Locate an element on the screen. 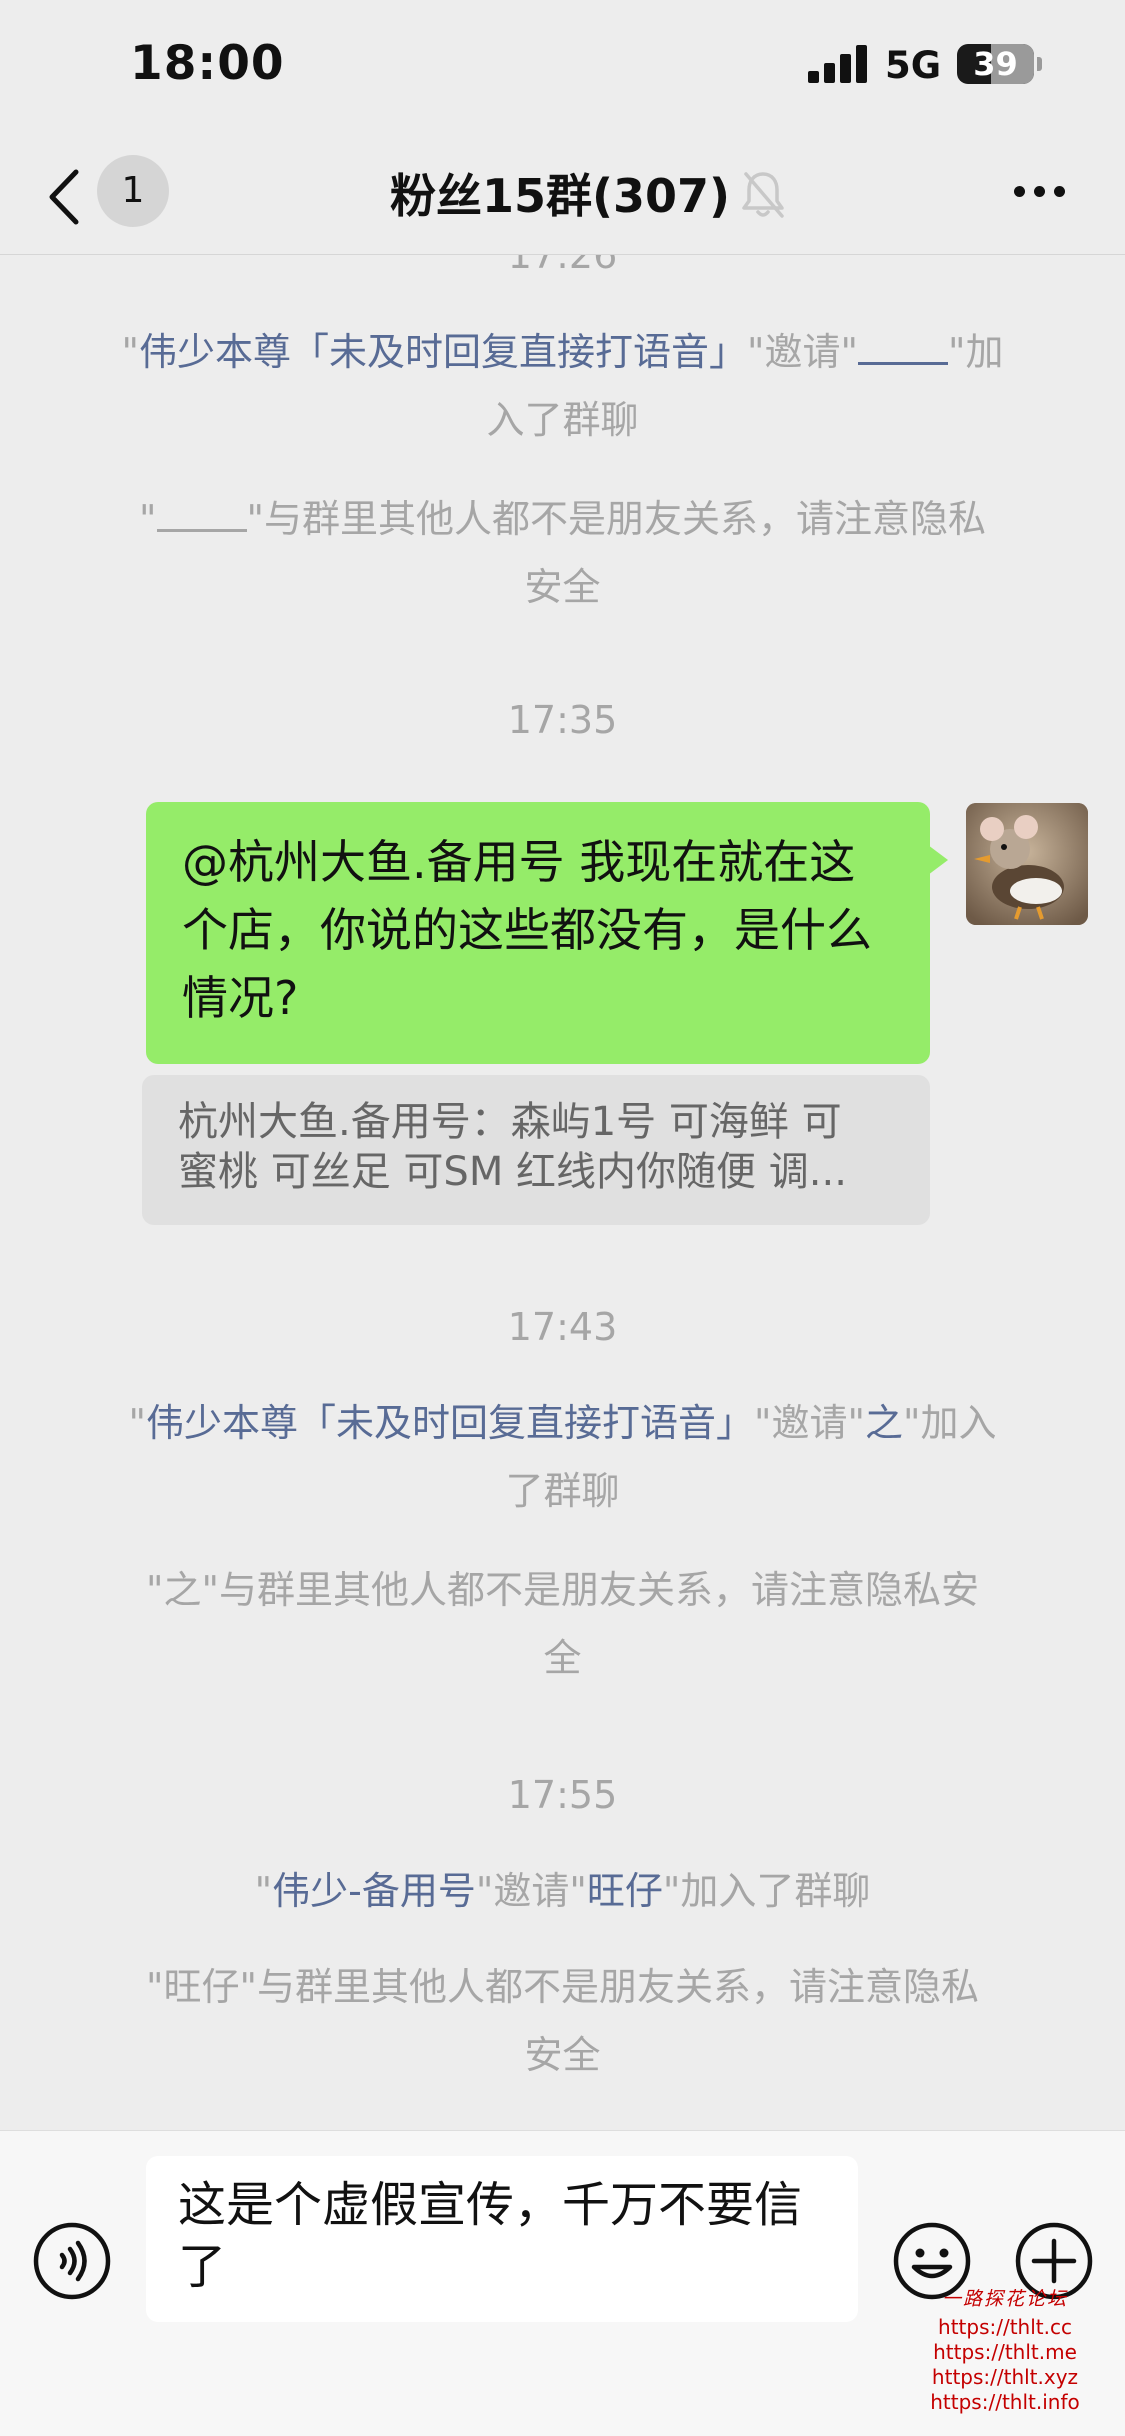 The image size is (1125, 2436). cellular-signal-icon is located at coordinates (839, 64).